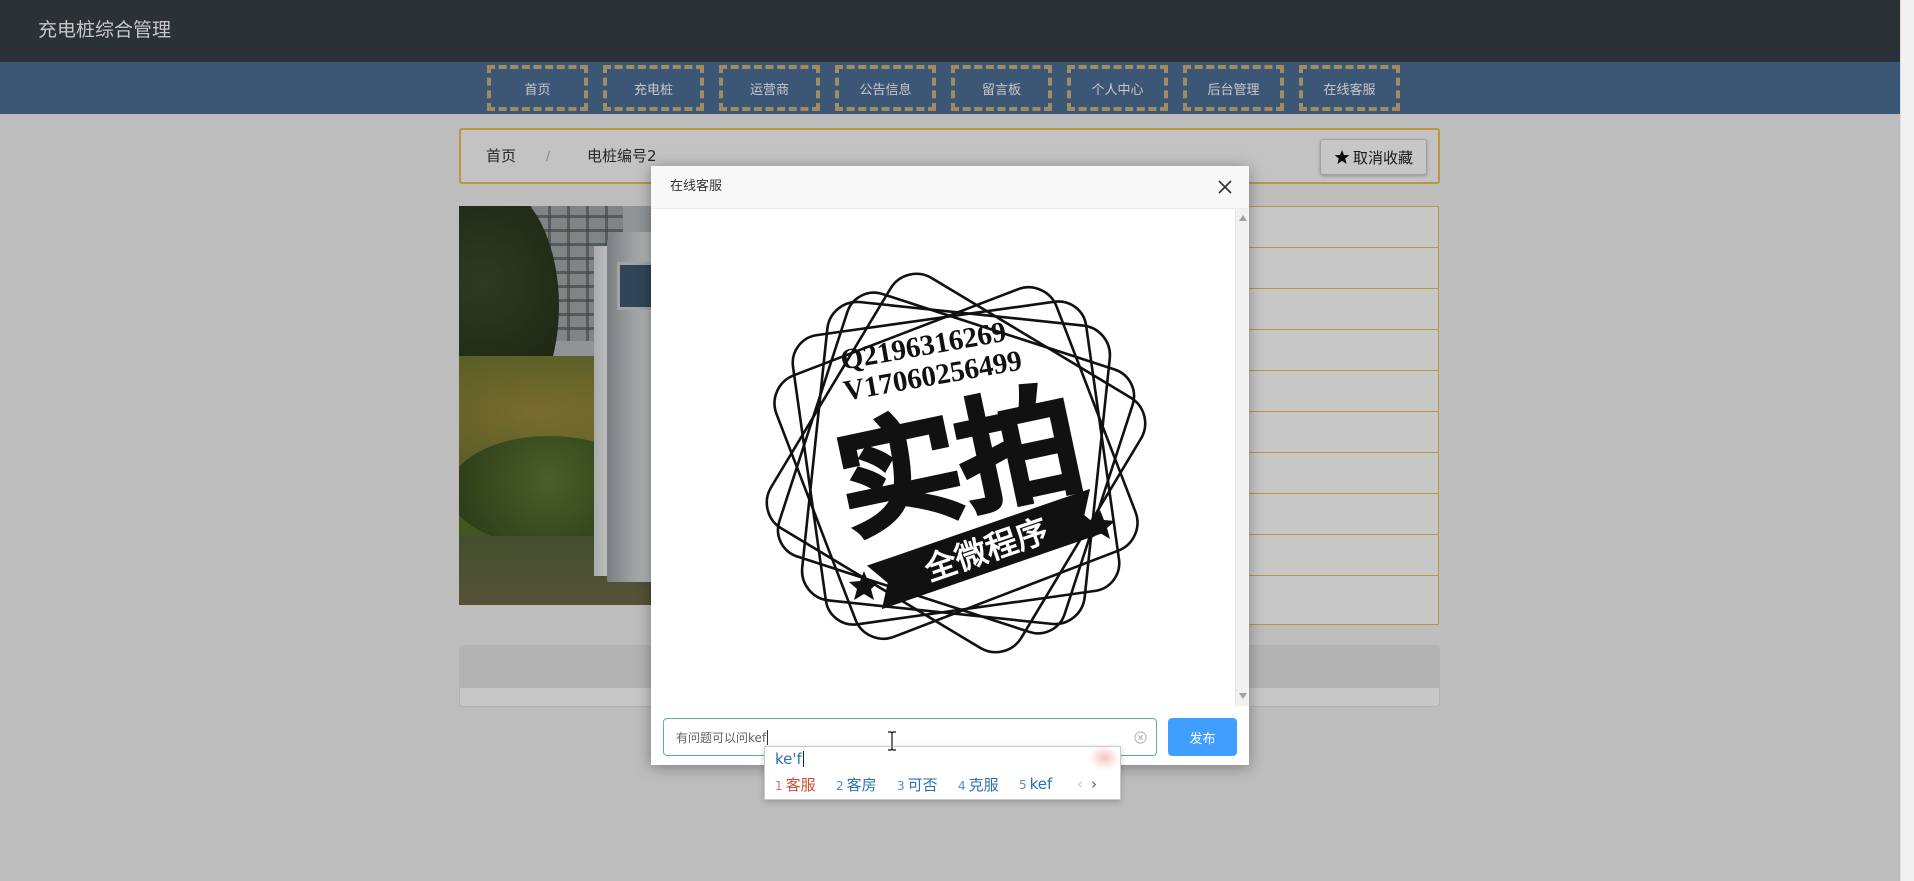 The width and height of the screenshot is (1914, 881). What do you see at coordinates (892, 741) in the screenshot?
I see `text-cursor-icon` at bounding box center [892, 741].